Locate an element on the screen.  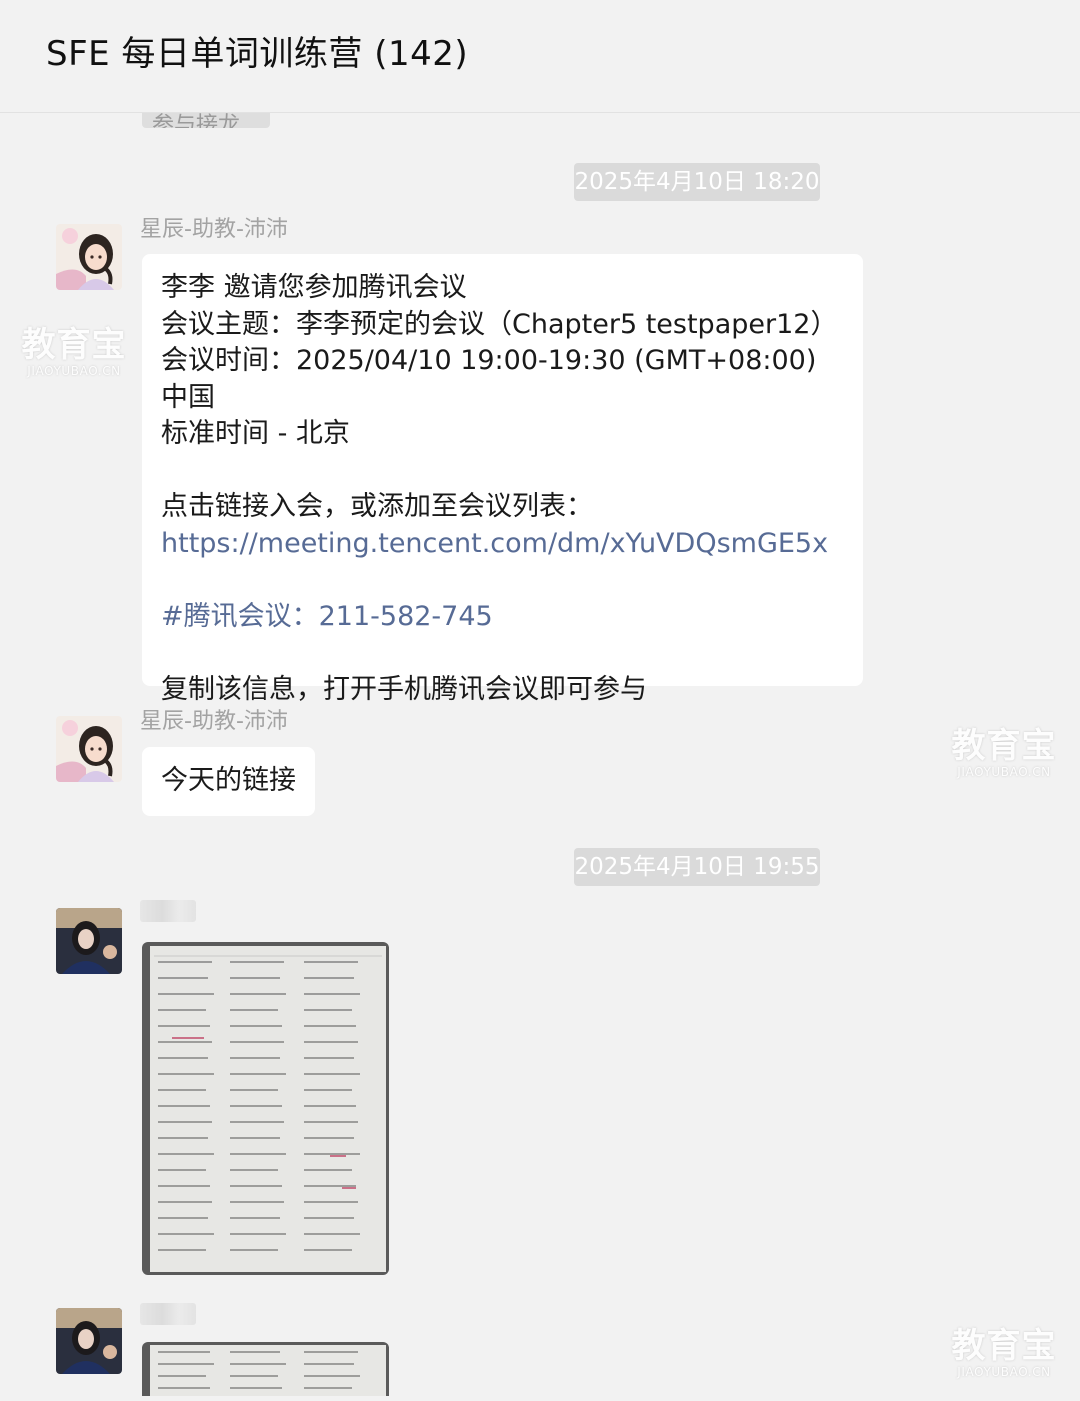
message-line: 复制该信息，打开手机腾讯会议即可参与 is located at coordinates (404, 689).